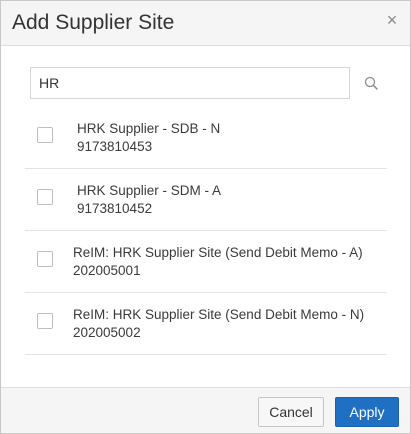  Describe the element at coordinates (190, 83) in the screenshot. I see `search-input` at that location.